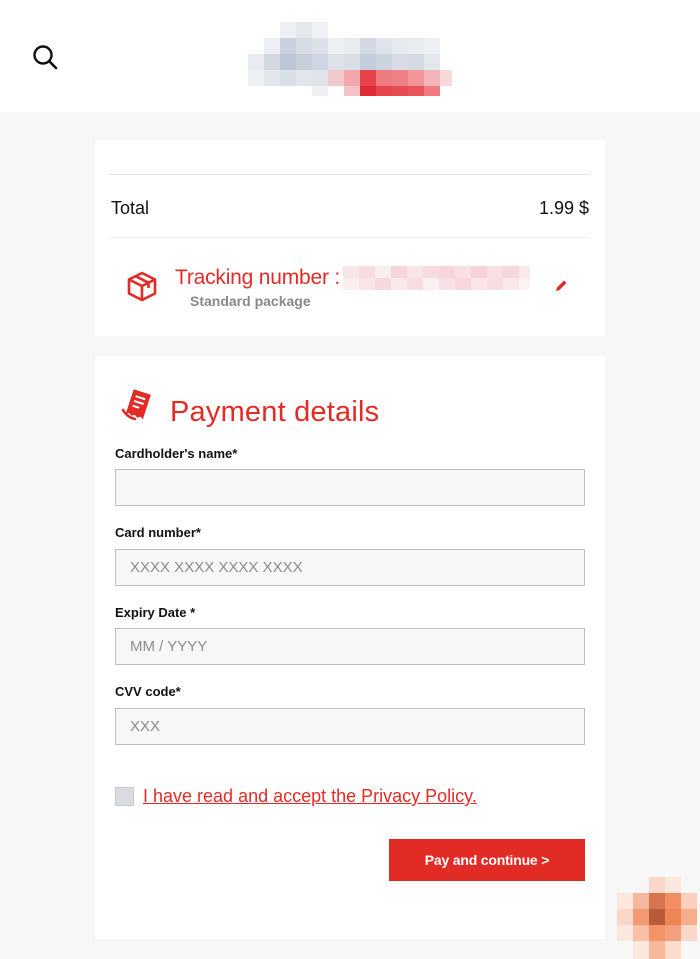  Describe the element at coordinates (487, 860) in the screenshot. I see `pay-and-continue-button: Pay and continue >` at that location.